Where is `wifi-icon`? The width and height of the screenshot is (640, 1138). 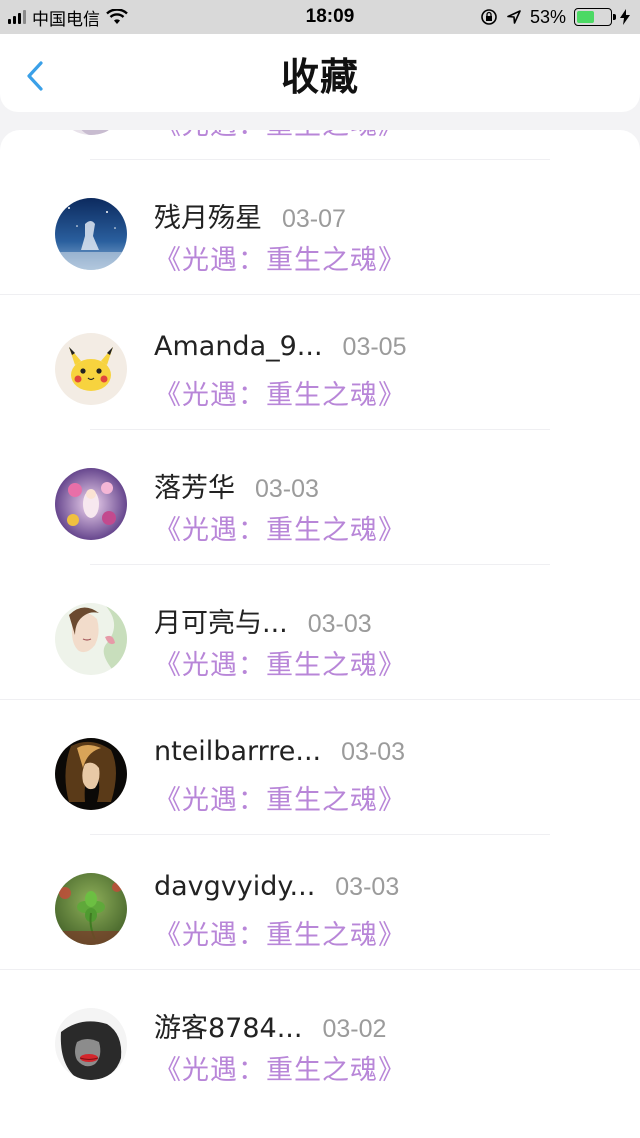 wifi-icon is located at coordinates (117, 16).